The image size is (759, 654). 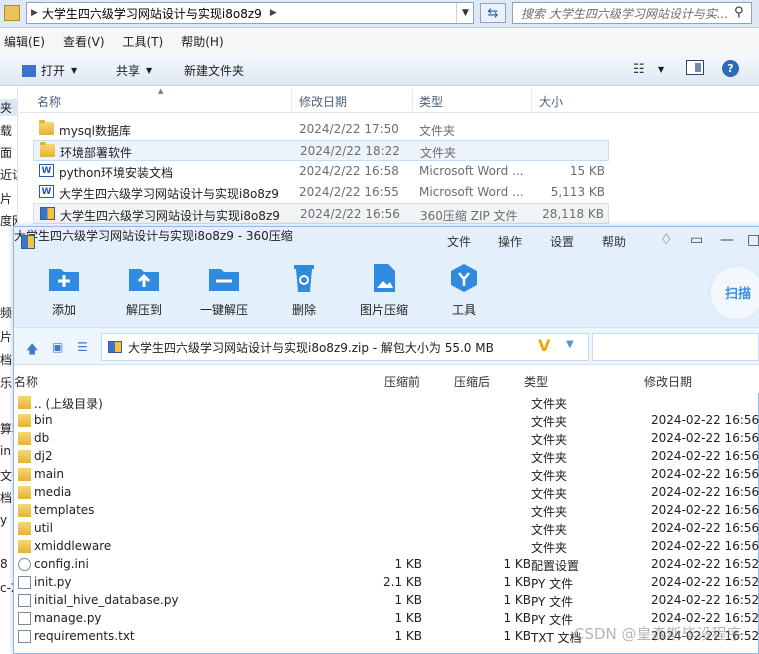 What do you see at coordinates (614, 241) in the screenshot?
I see `zip-menu-help: 帮助` at bounding box center [614, 241].